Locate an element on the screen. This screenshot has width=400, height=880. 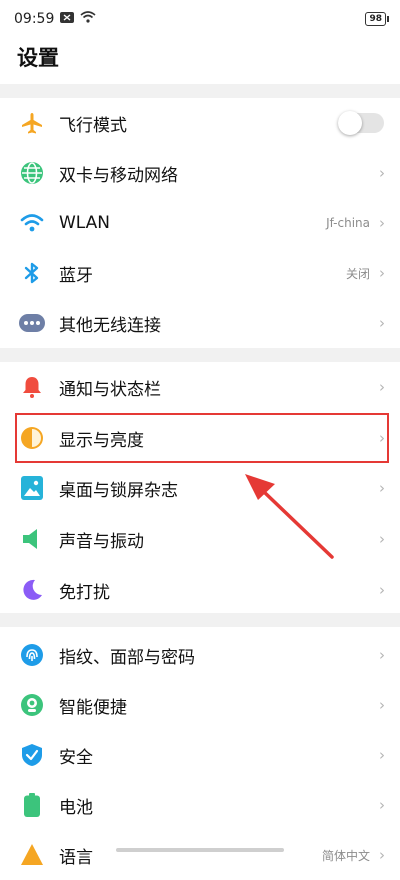
setting-row-bluetooth: 蓝牙 关闭 › is located at coordinates (200, 273).